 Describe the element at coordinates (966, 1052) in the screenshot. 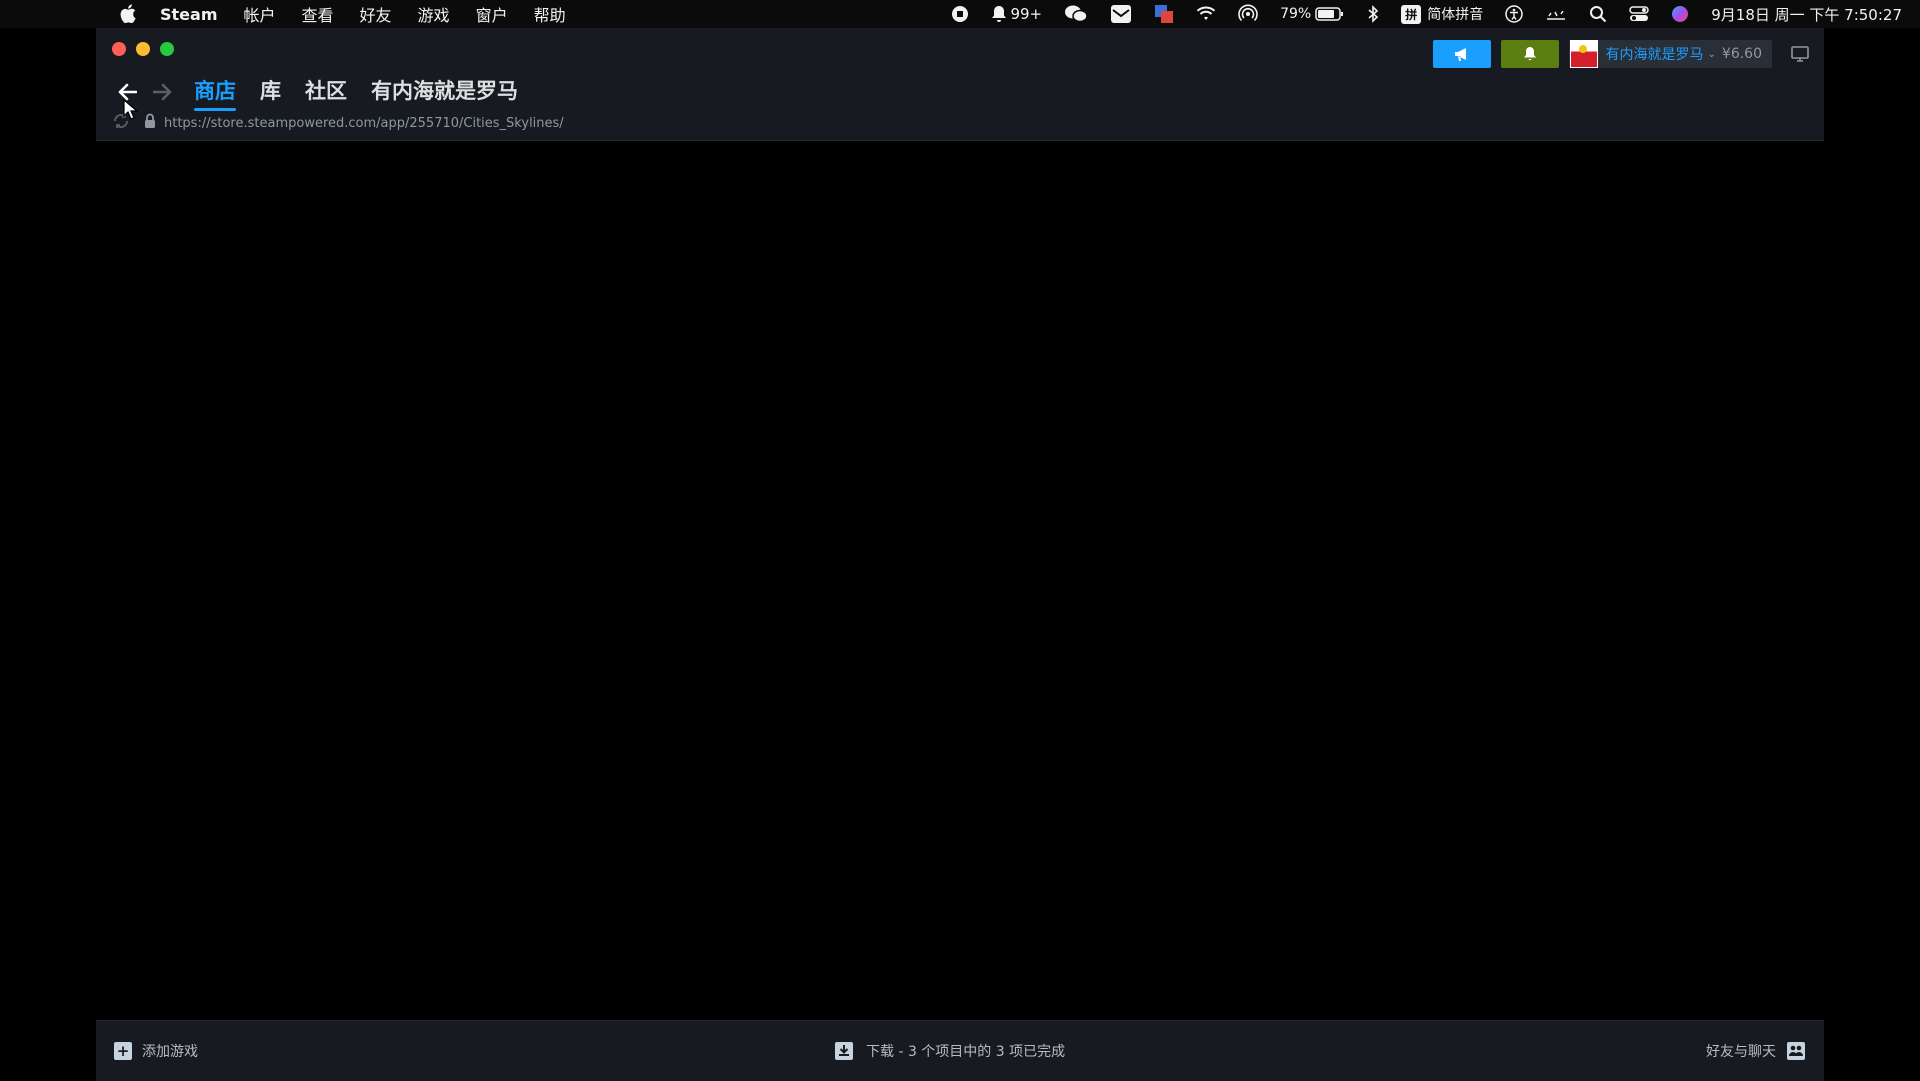

I see `download-status: 下载 - 3 个项目中的 3 项已完成` at that location.